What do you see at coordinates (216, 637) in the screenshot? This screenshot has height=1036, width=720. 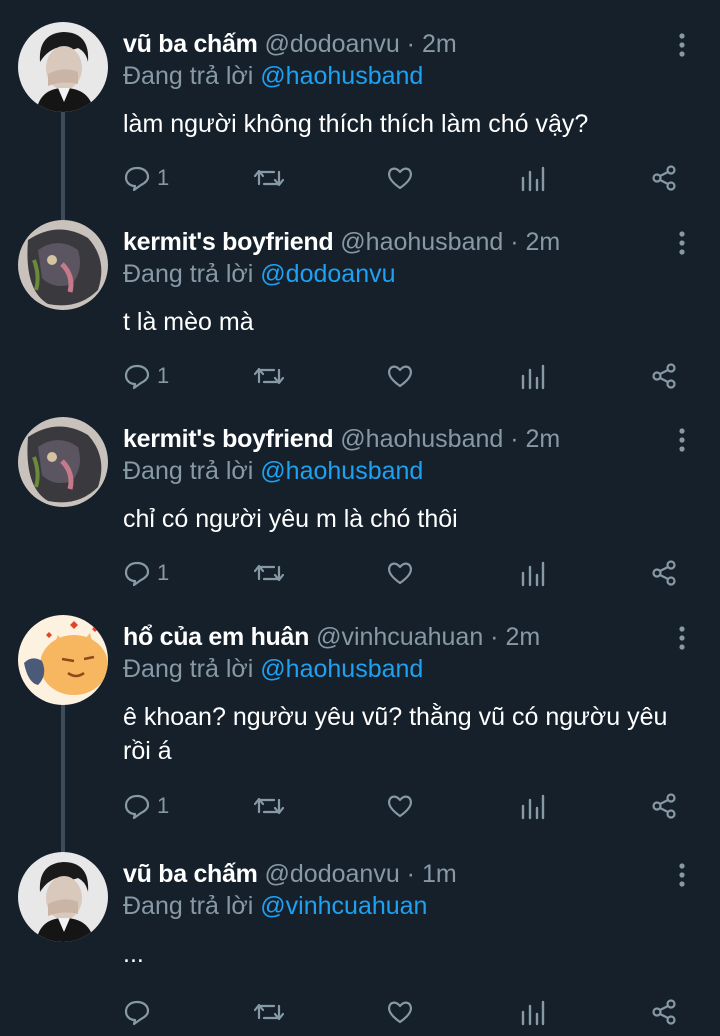 I see `author-name: hổ của em huân` at bounding box center [216, 637].